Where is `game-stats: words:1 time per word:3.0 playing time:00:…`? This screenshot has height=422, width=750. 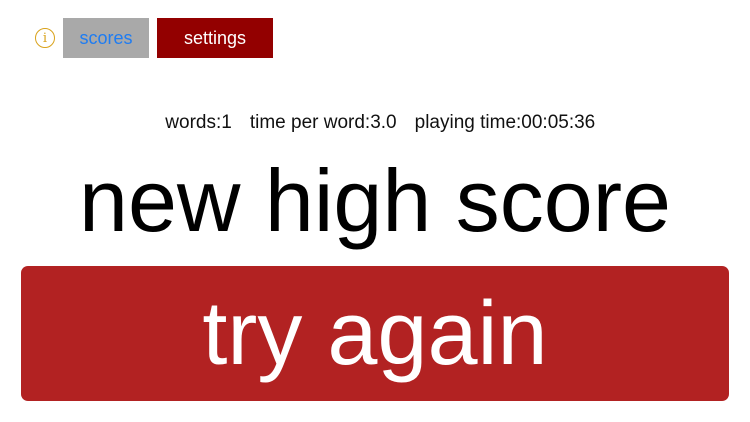 game-stats: words:1 time per word:3.0 playing time:00:… is located at coordinates (375, 112).